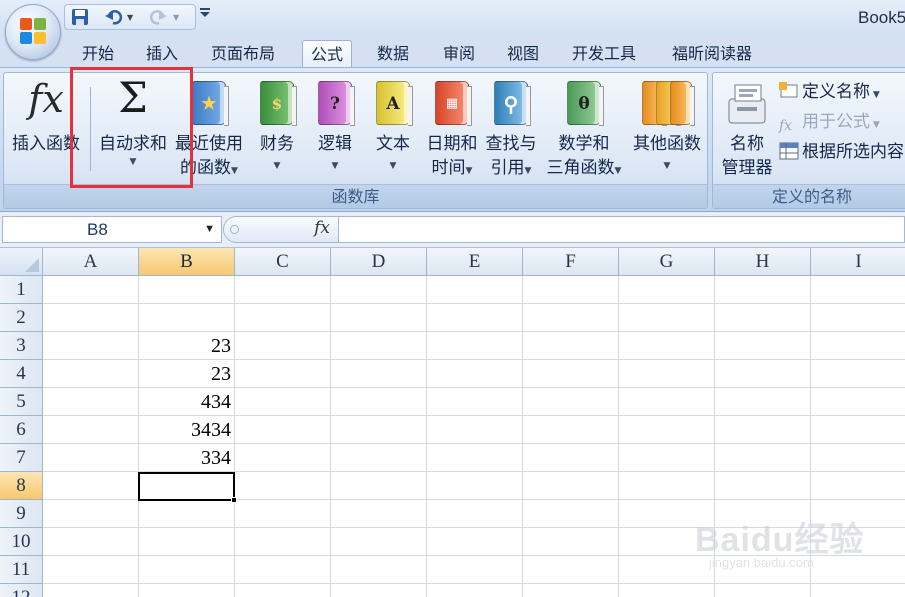 The image size is (905, 597). Describe the element at coordinates (379, 262) in the screenshot. I see `column-header-d: D` at that location.